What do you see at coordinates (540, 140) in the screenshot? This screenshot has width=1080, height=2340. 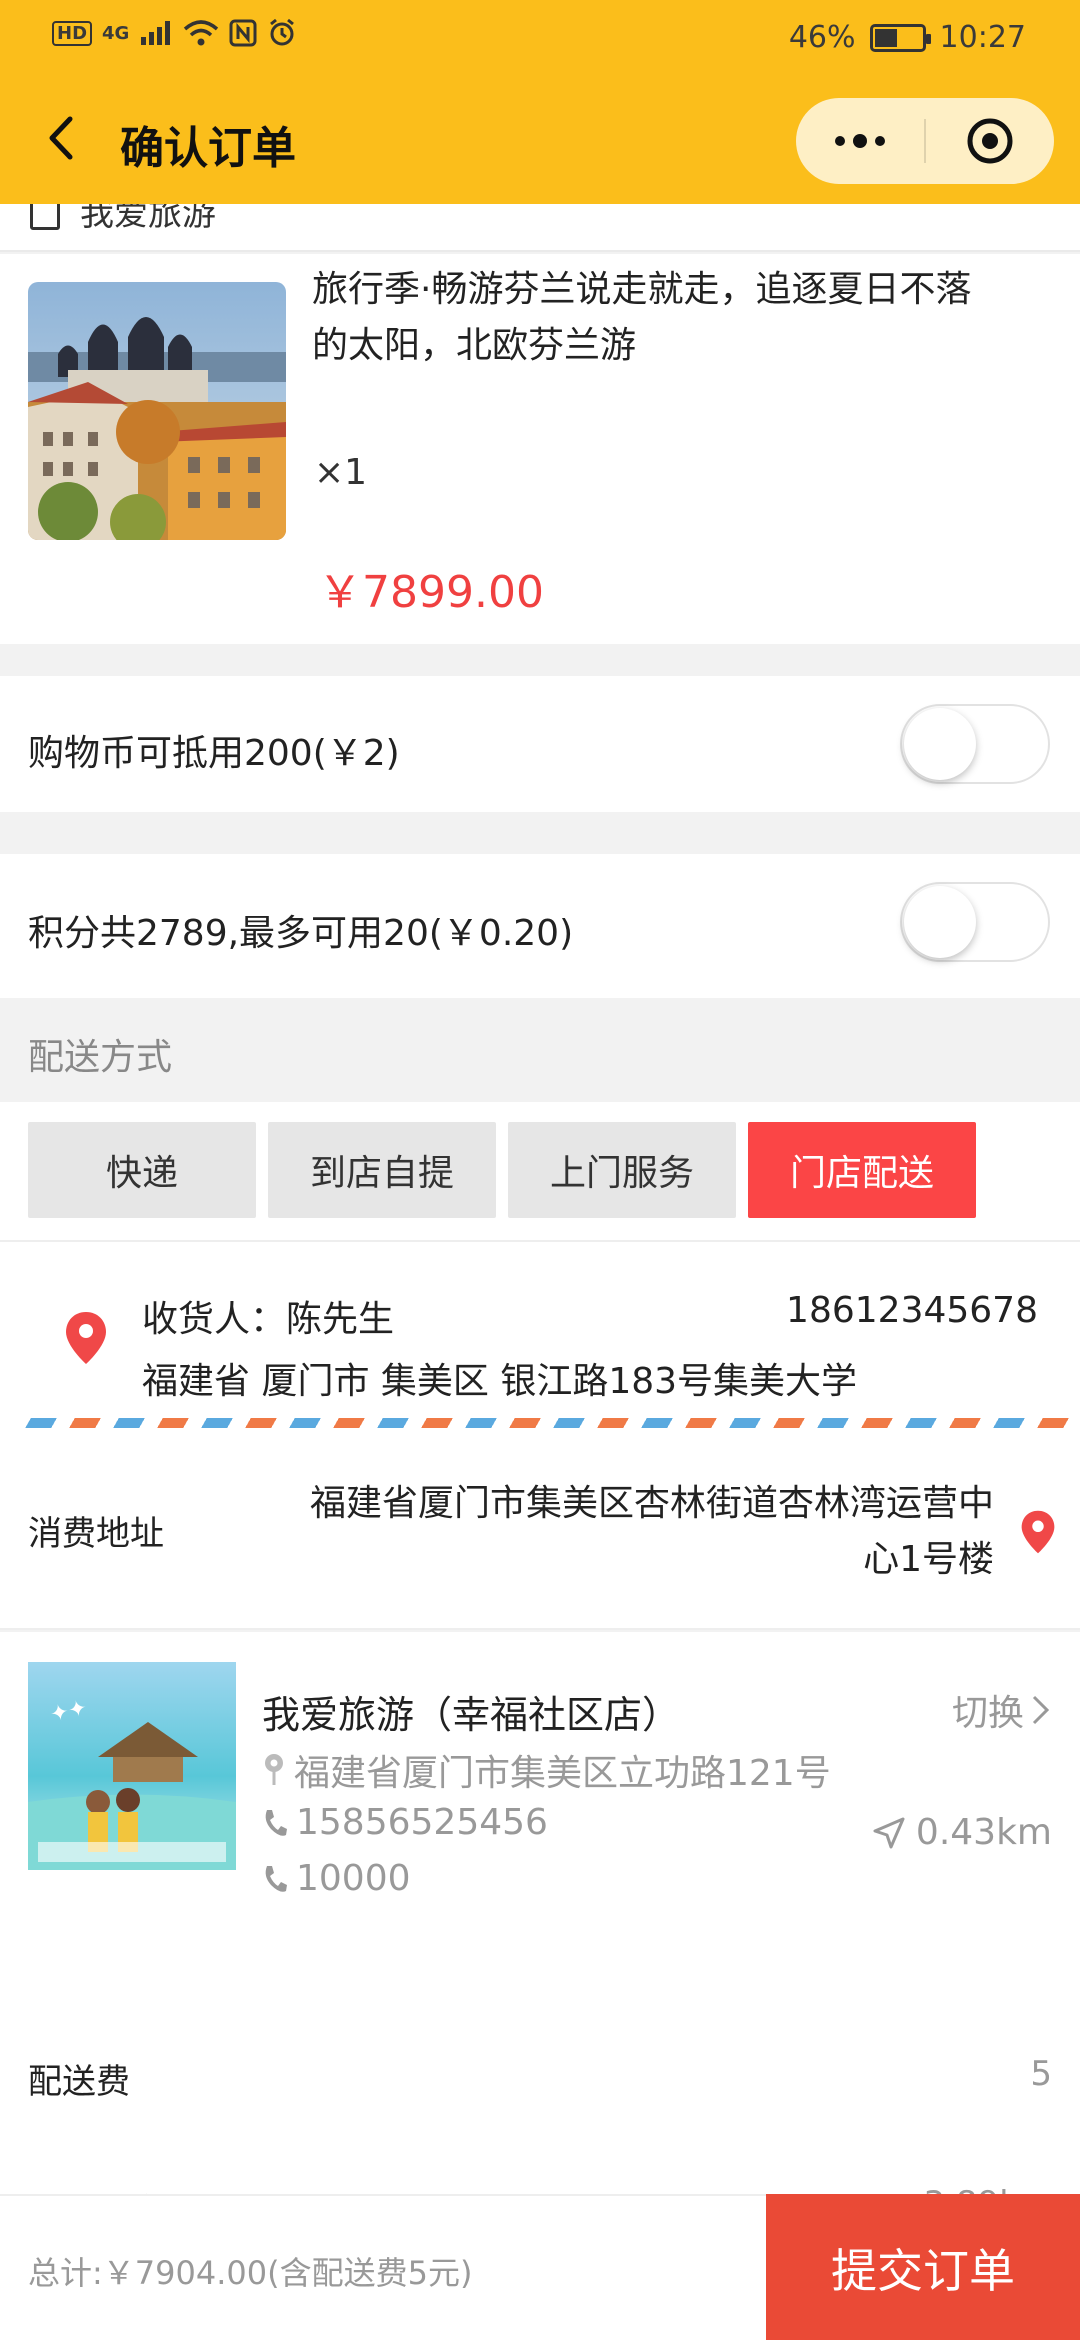 I see `nav-bar: 确认订单` at bounding box center [540, 140].